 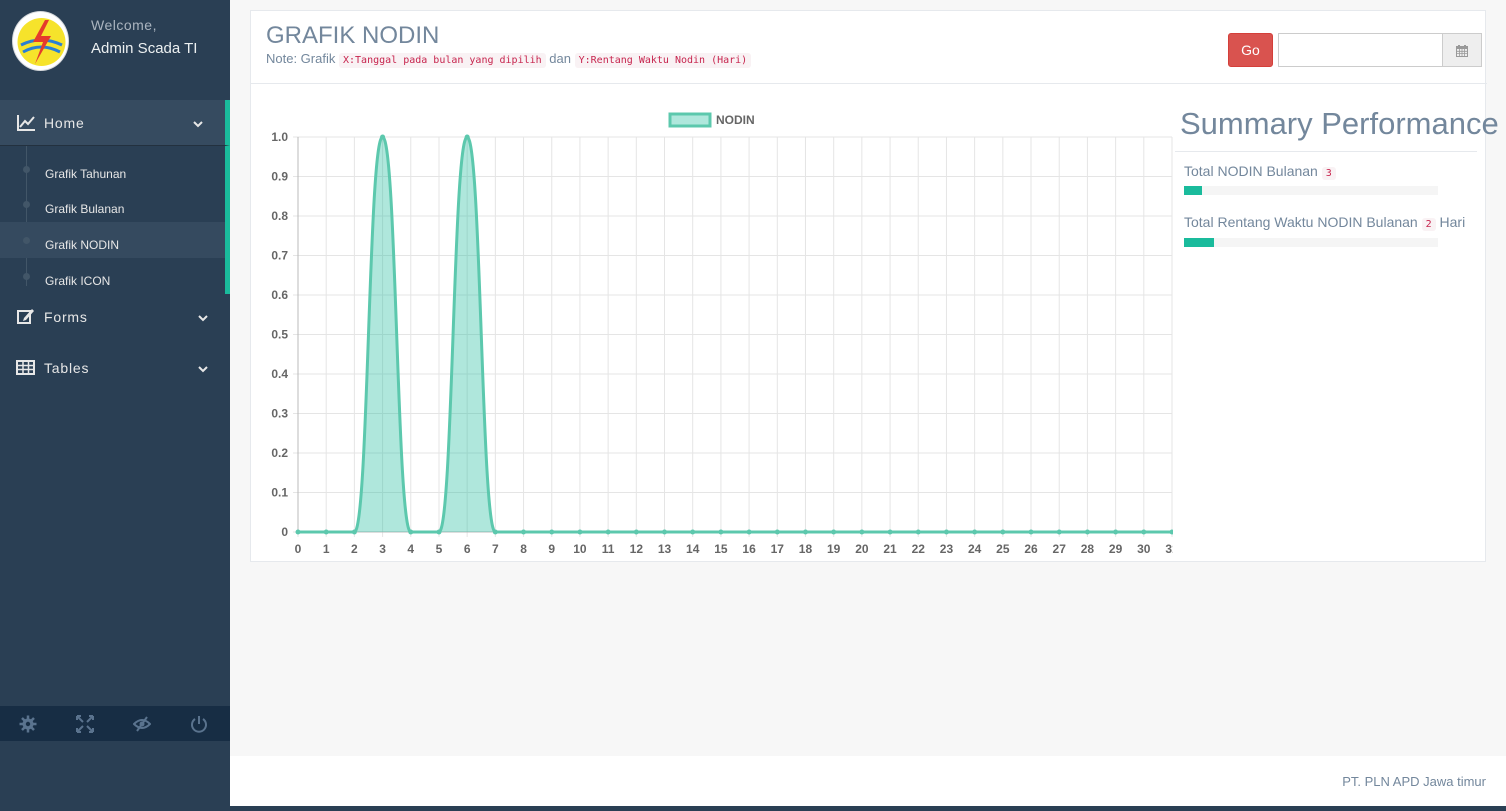 I want to click on stat-value: 2, so click(x=1428, y=224).